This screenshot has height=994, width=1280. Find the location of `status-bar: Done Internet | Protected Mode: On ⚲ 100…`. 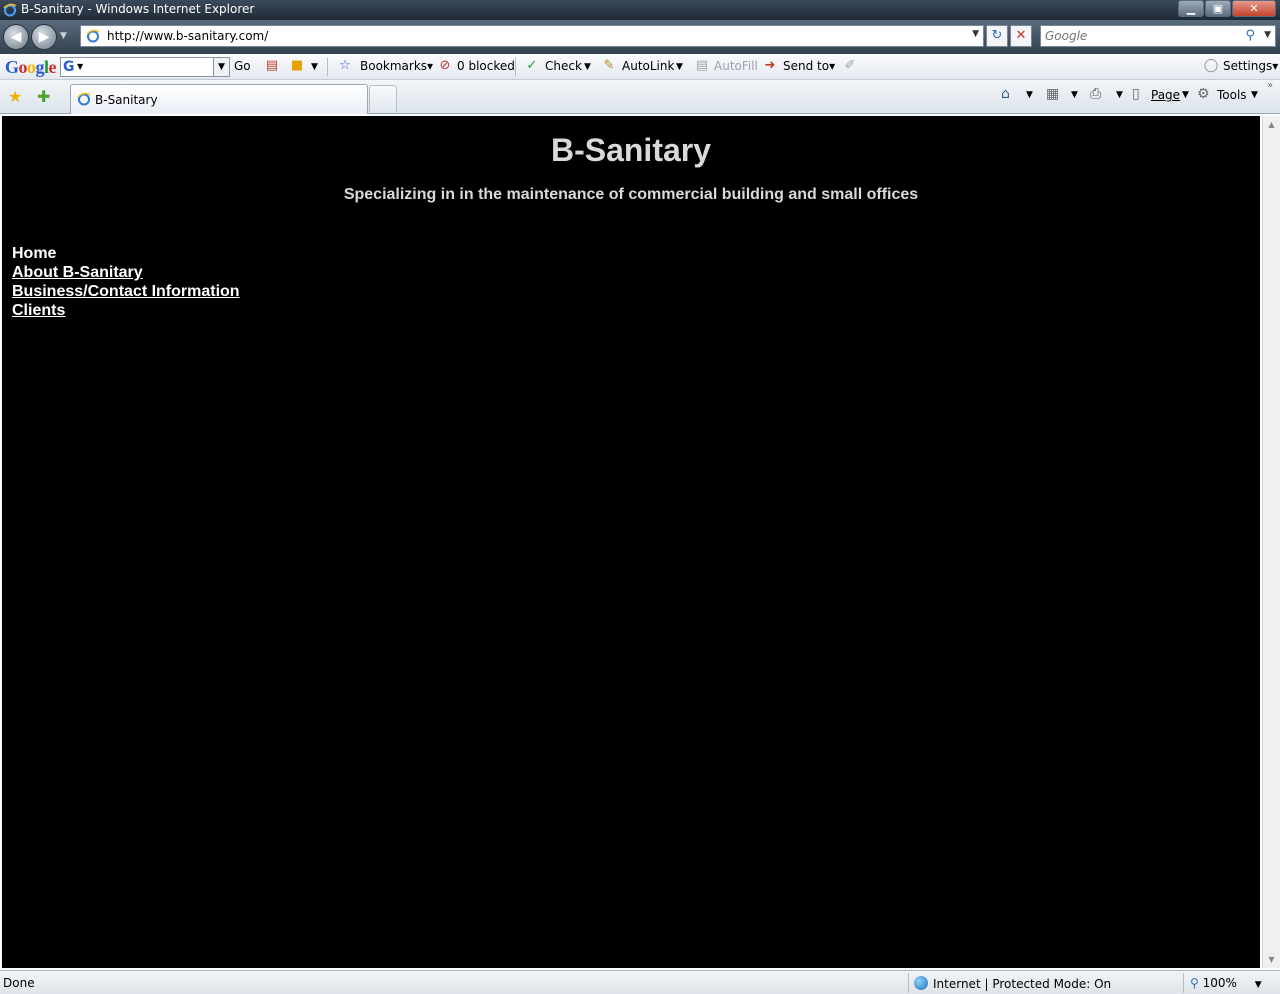

status-bar: Done Internet | Protected Mode: On ⚲ 100… is located at coordinates (640, 982).